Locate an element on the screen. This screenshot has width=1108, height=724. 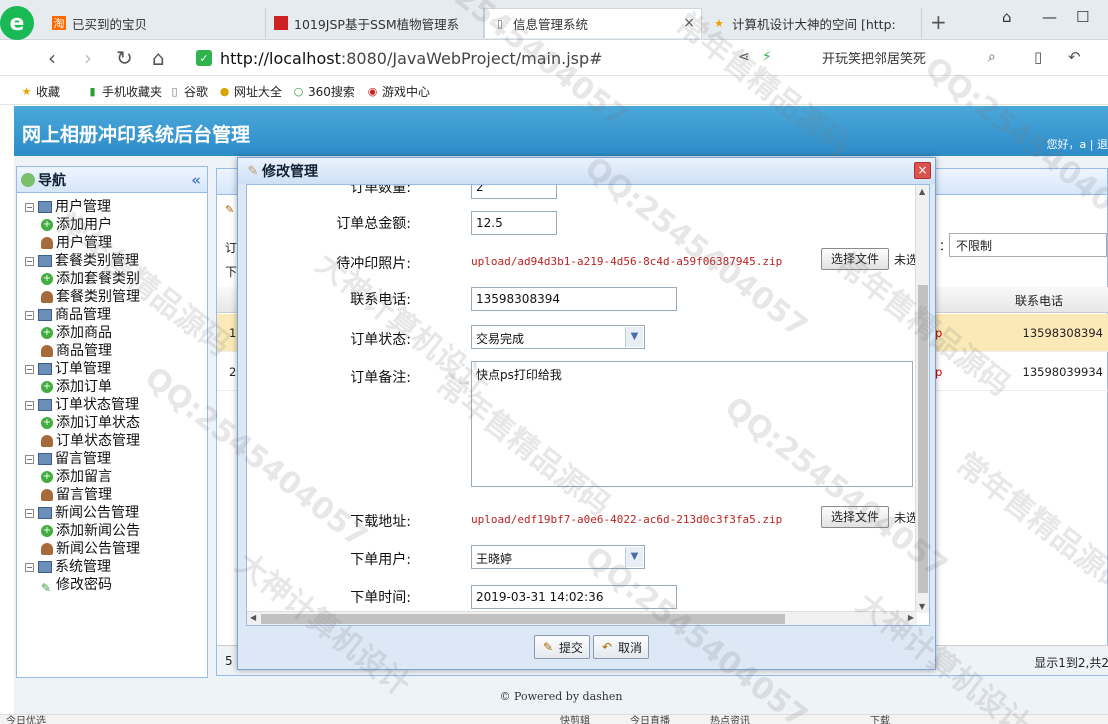
collapse-icon: « is located at coordinates (196, 180).